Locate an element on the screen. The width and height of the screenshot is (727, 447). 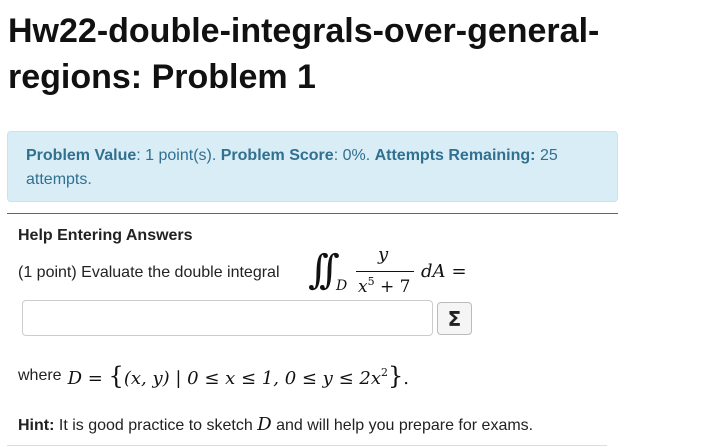
equation-editor-button: Σ is located at coordinates (454, 318).